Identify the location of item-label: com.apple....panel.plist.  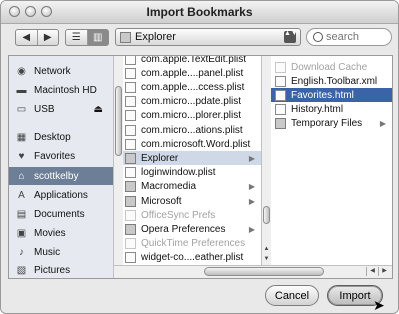
(192, 73).